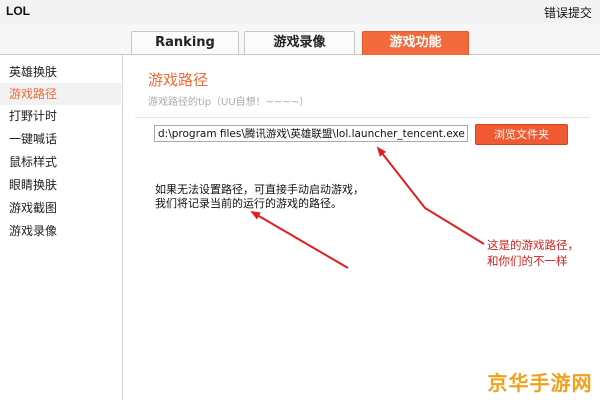 Image resolution: width=600 pixels, height=400 pixels. I want to click on annotation-line: 和你们的不一样, so click(527, 261).